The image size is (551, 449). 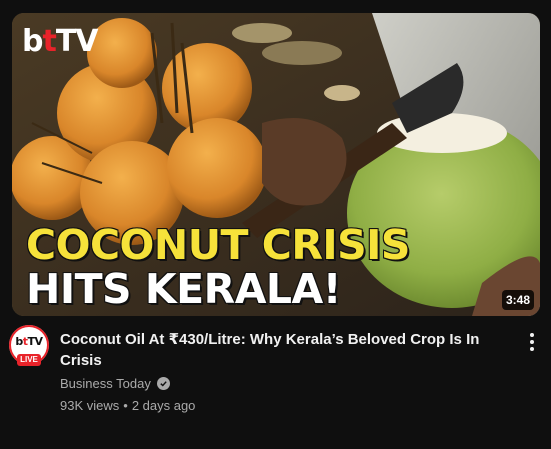 What do you see at coordinates (218, 245) in the screenshot?
I see `headline-line-1: COCONUT CRISIS` at bounding box center [218, 245].